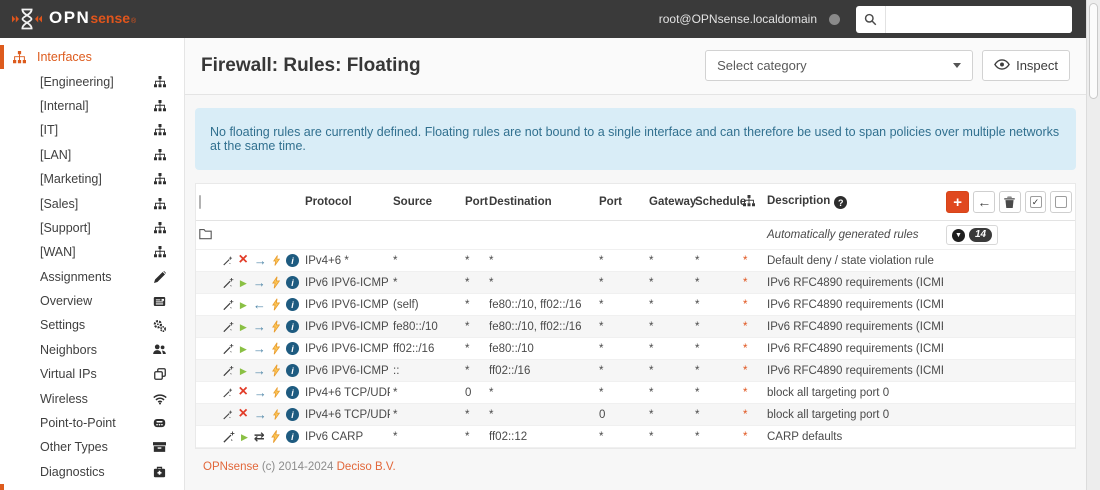  Describe the element at coordinates (92, 277) in the screenshot. I see `sidebar-item-assignments: Assignments` at that location.